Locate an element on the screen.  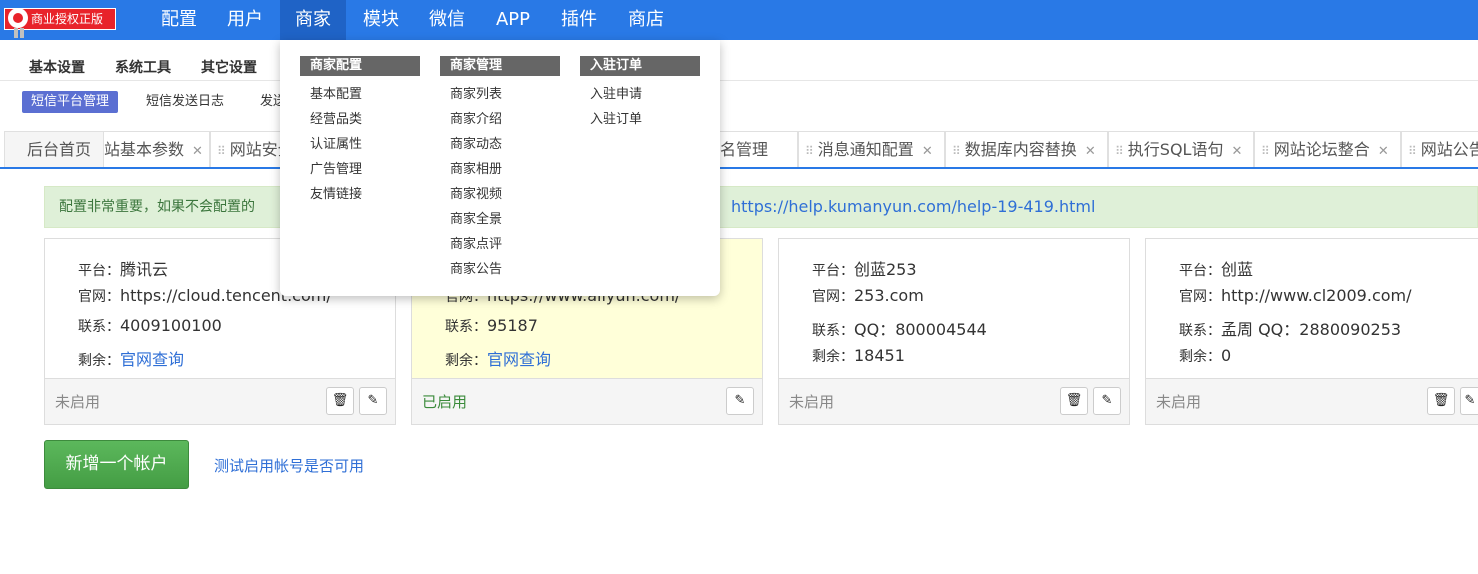
nav-wechat: 微信 is located at coordinates (447, 20).